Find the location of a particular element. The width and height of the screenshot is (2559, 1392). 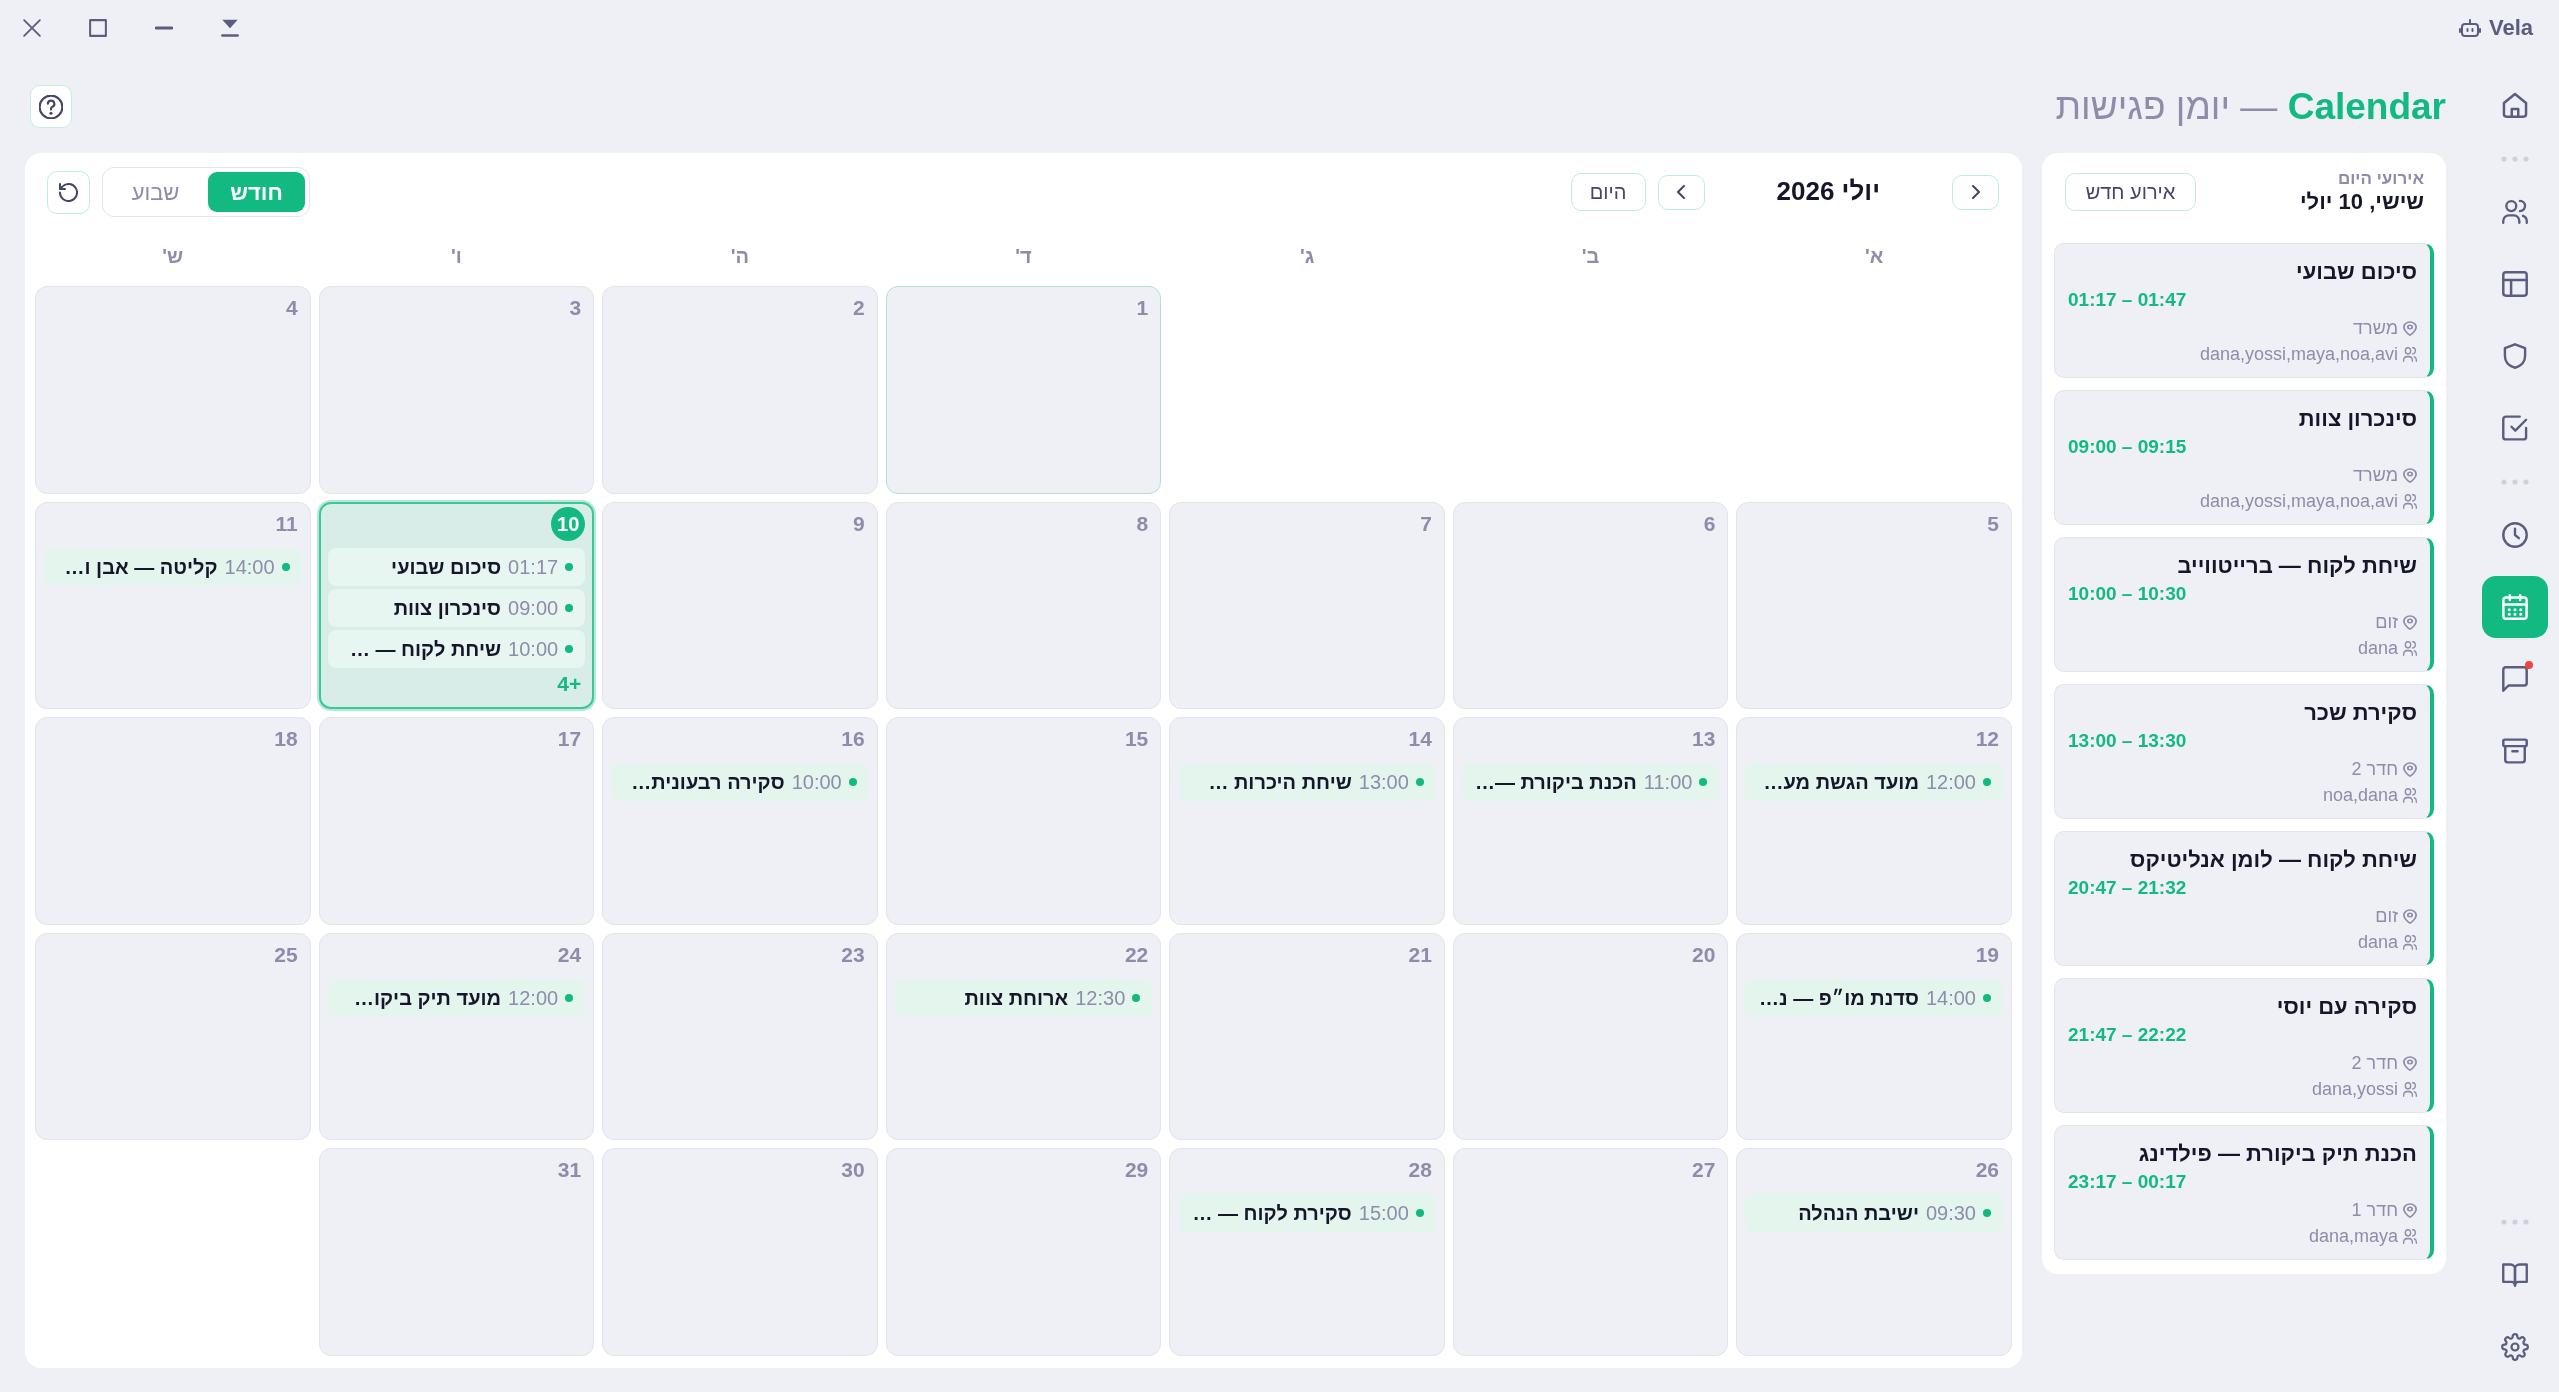

robot-icon is located at coordinates (2469, 27).